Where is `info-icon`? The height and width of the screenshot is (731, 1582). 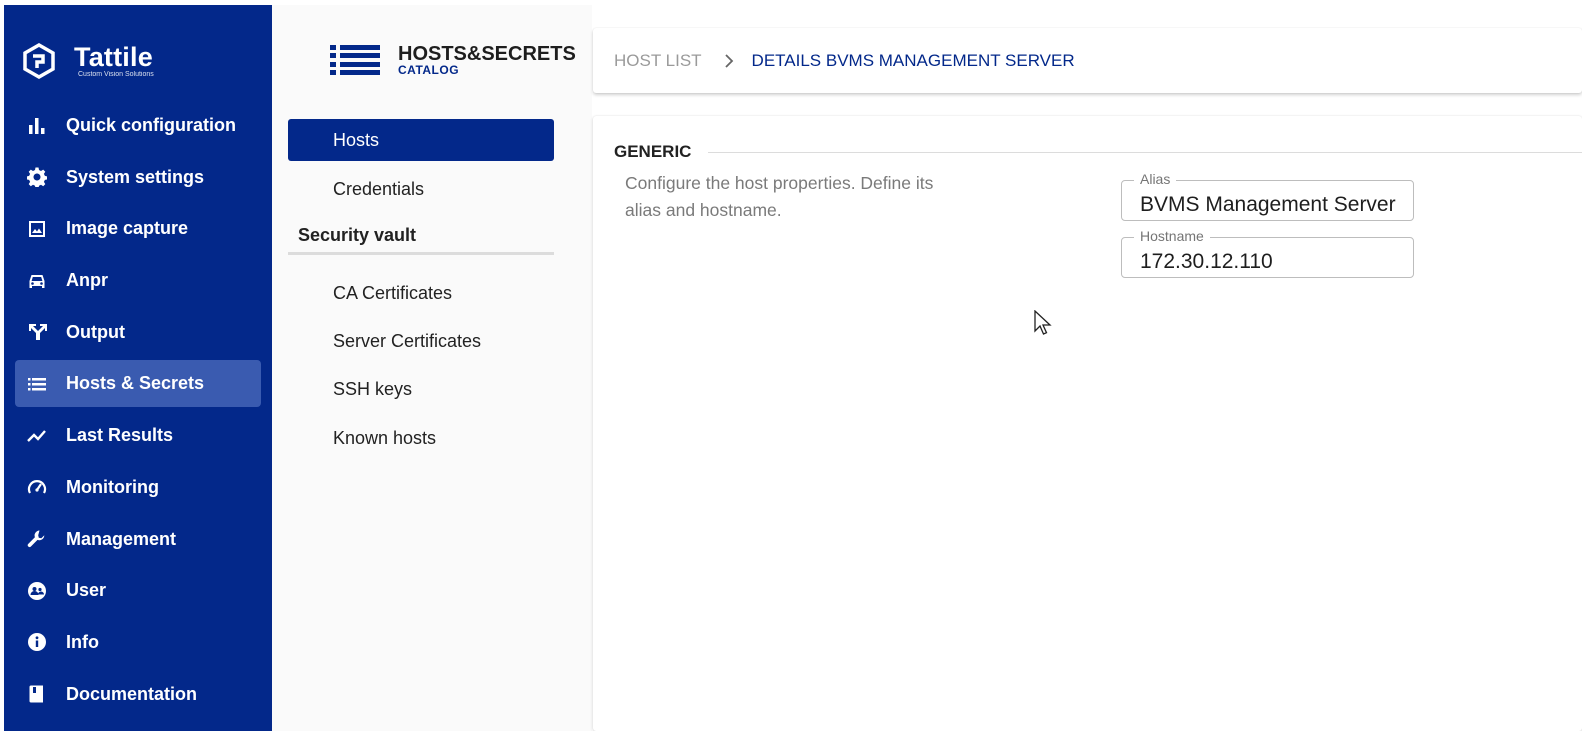 info-icon is located at coordinates (37, 642).